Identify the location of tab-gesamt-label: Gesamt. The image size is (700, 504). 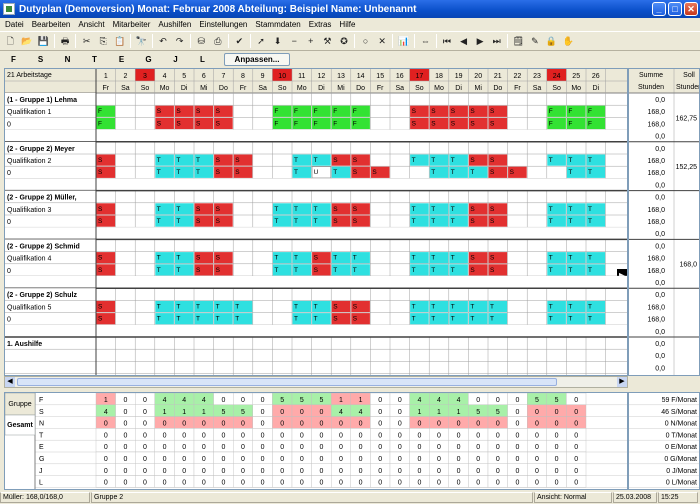
(20, 425).